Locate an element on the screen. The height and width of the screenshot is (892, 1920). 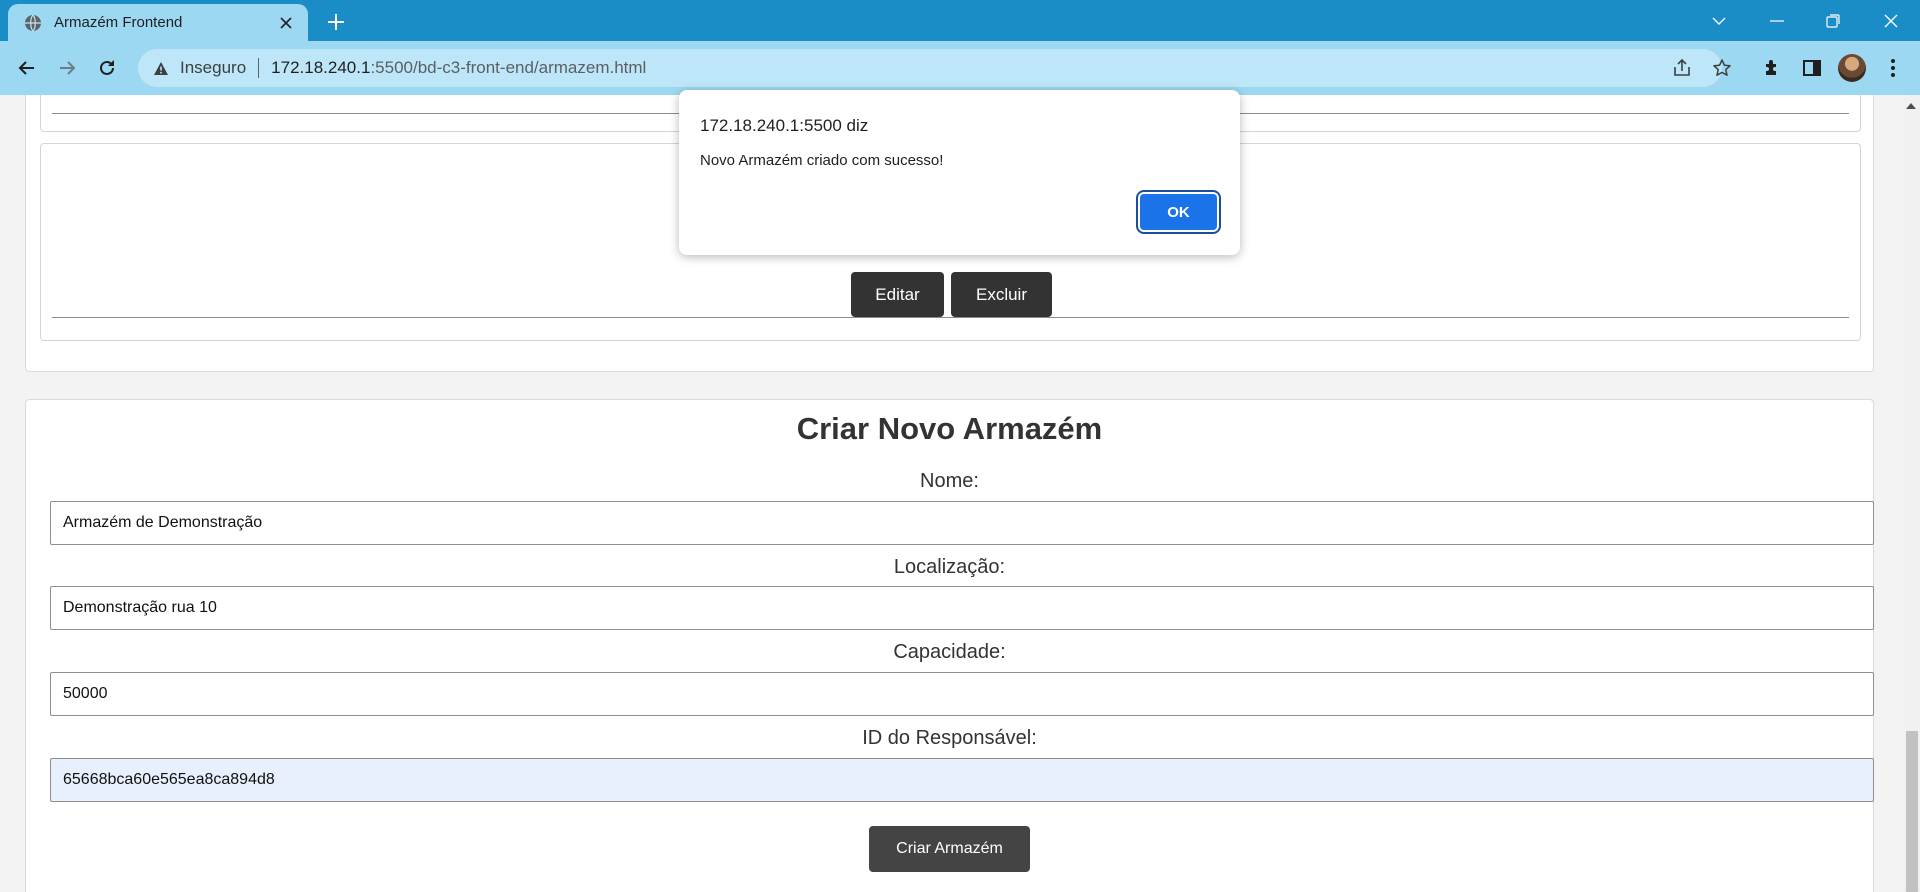
menu-kebab-icon is located at coordinates (1893, 68).